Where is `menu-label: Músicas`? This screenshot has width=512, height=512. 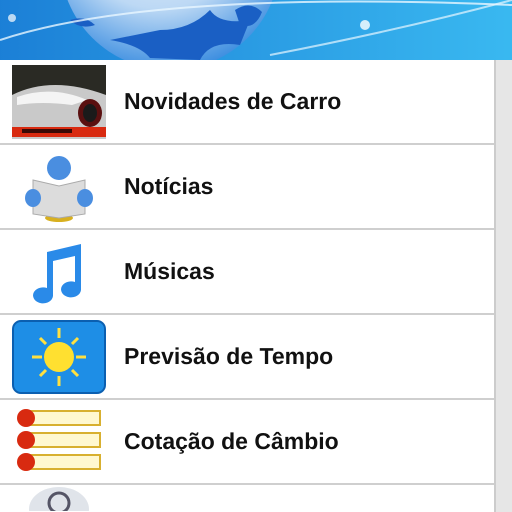 menu-label: Músicas is located at coordinates (169, 271).